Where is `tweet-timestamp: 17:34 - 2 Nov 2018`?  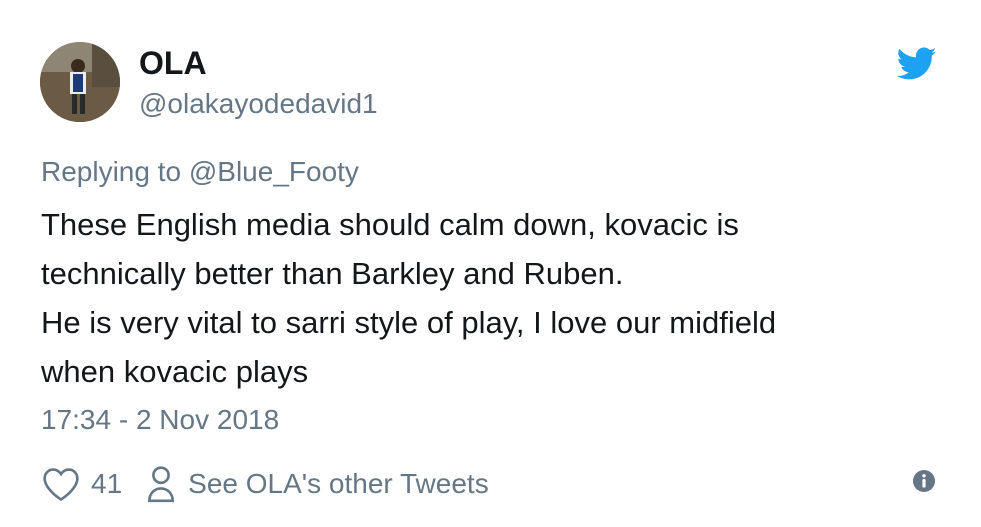
tweet-timestamp: 17:34 - 2 Nov 2018 is located at coordinates (160, 420).